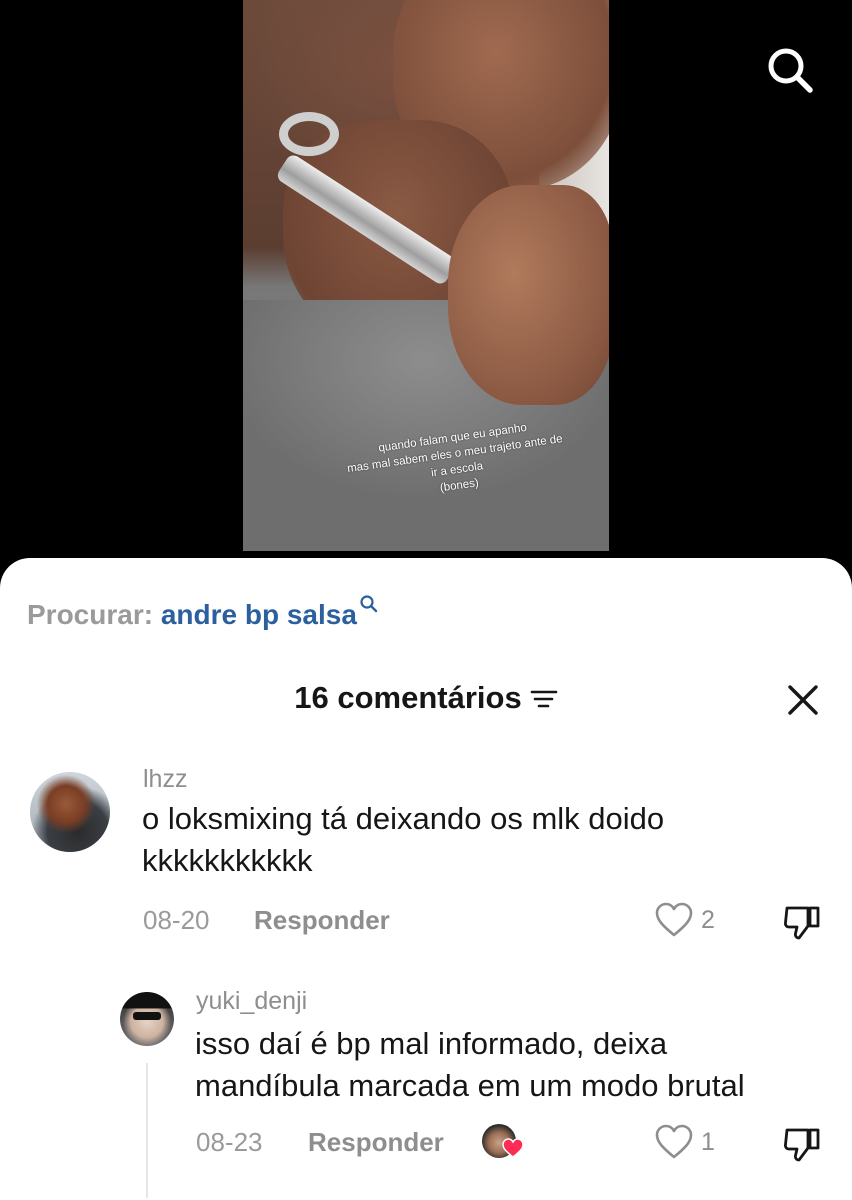 Image resolution: width=852 pixels, height=1200 pixels. I want to click on comment-text-line: o loksmixing tá deixando os mlk doido, so click(403, 818).